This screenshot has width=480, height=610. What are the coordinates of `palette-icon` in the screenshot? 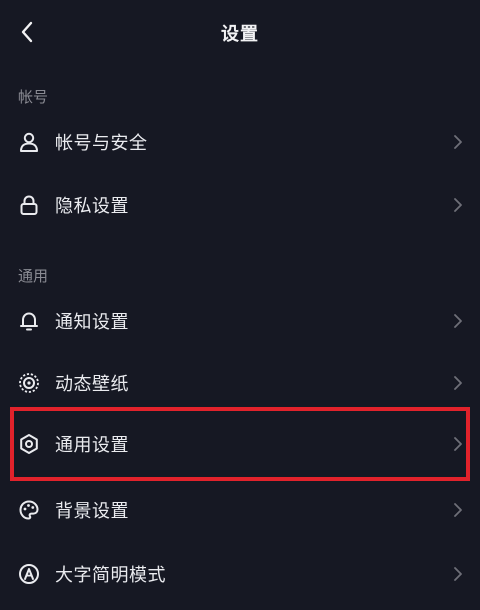 It's located at (29, 510).